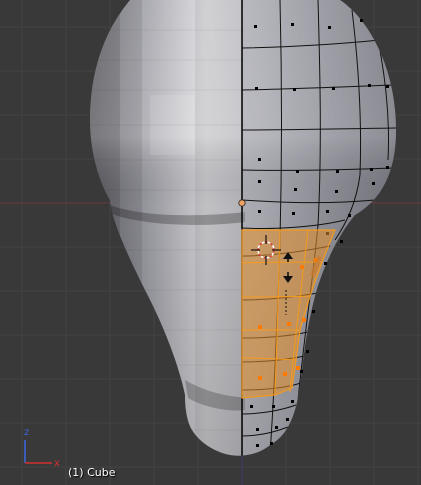  Describe the element at coordinates (92, 472) in the screenshot. I see `active-object-label: (1) Cube` at that location.